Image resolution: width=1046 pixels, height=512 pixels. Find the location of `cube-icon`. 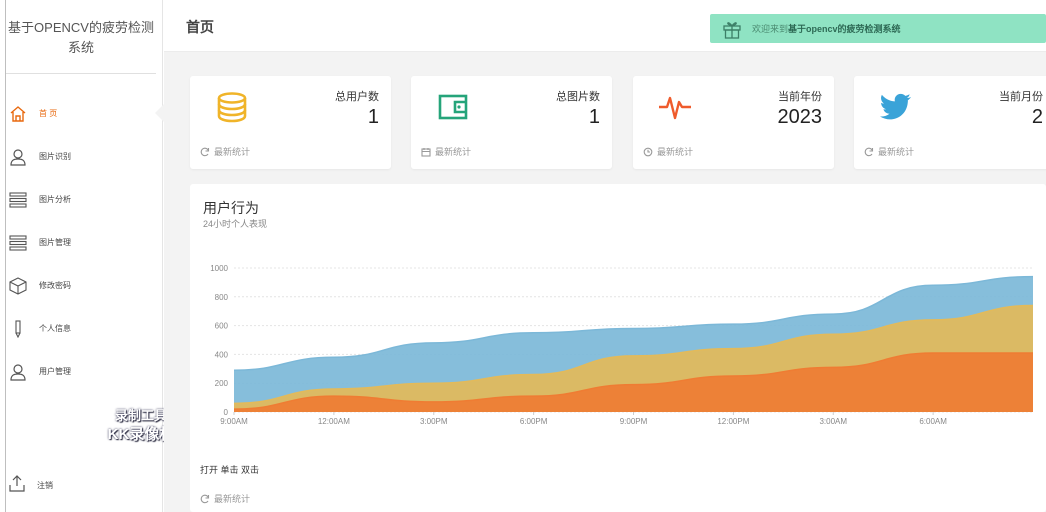

cube-icon is located at coordinates (18, 286).